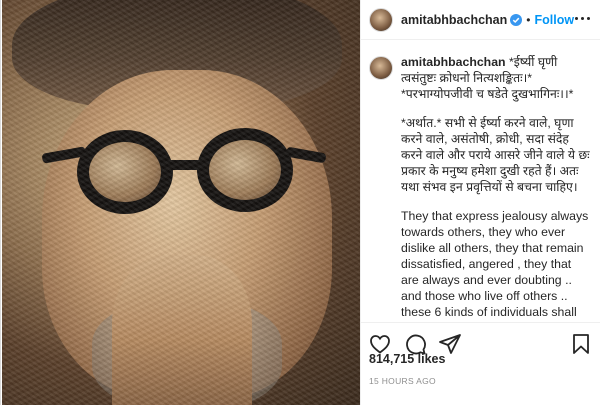  What do you see at coordinates (581, 344) in the screenshot?
I see `bookmark-icon` at bounding box center [581, 344].